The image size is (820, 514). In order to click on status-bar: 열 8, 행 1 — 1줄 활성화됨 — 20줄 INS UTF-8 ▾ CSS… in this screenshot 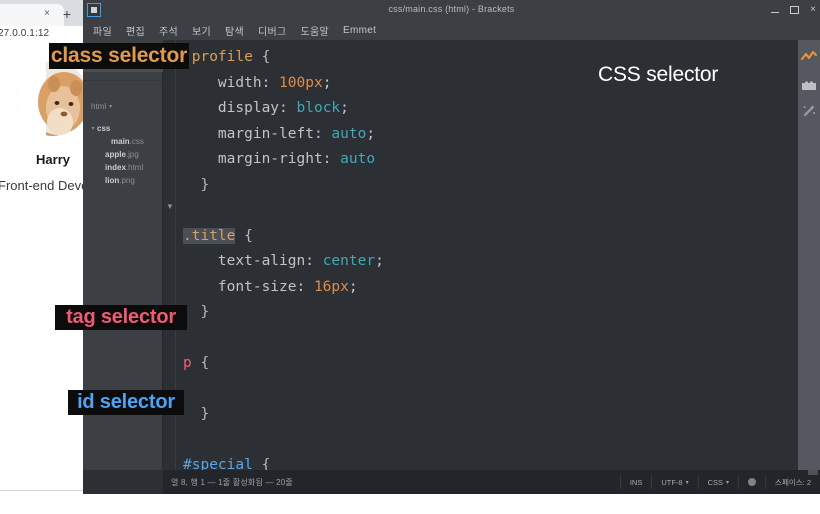, I will do `click(491, 482)`.